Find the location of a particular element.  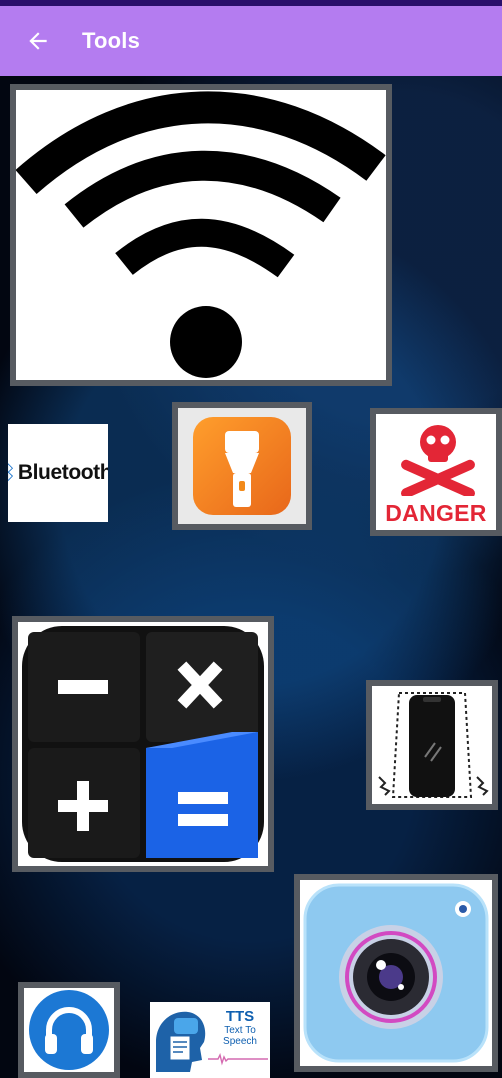

calculator-icon is located at coordinates (143, 744).